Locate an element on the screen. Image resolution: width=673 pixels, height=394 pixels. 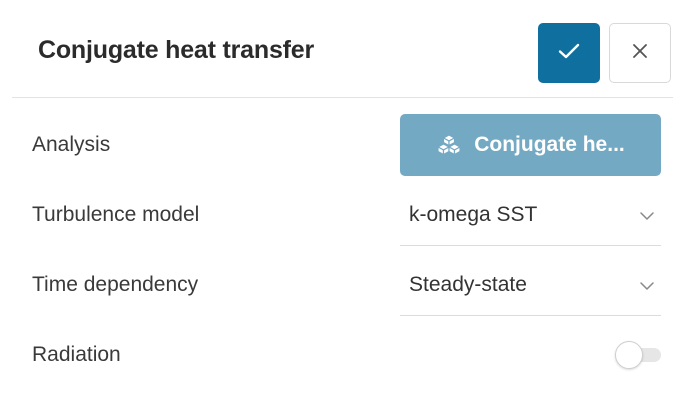
radiation-toggle is located at coordinates (638, 355).